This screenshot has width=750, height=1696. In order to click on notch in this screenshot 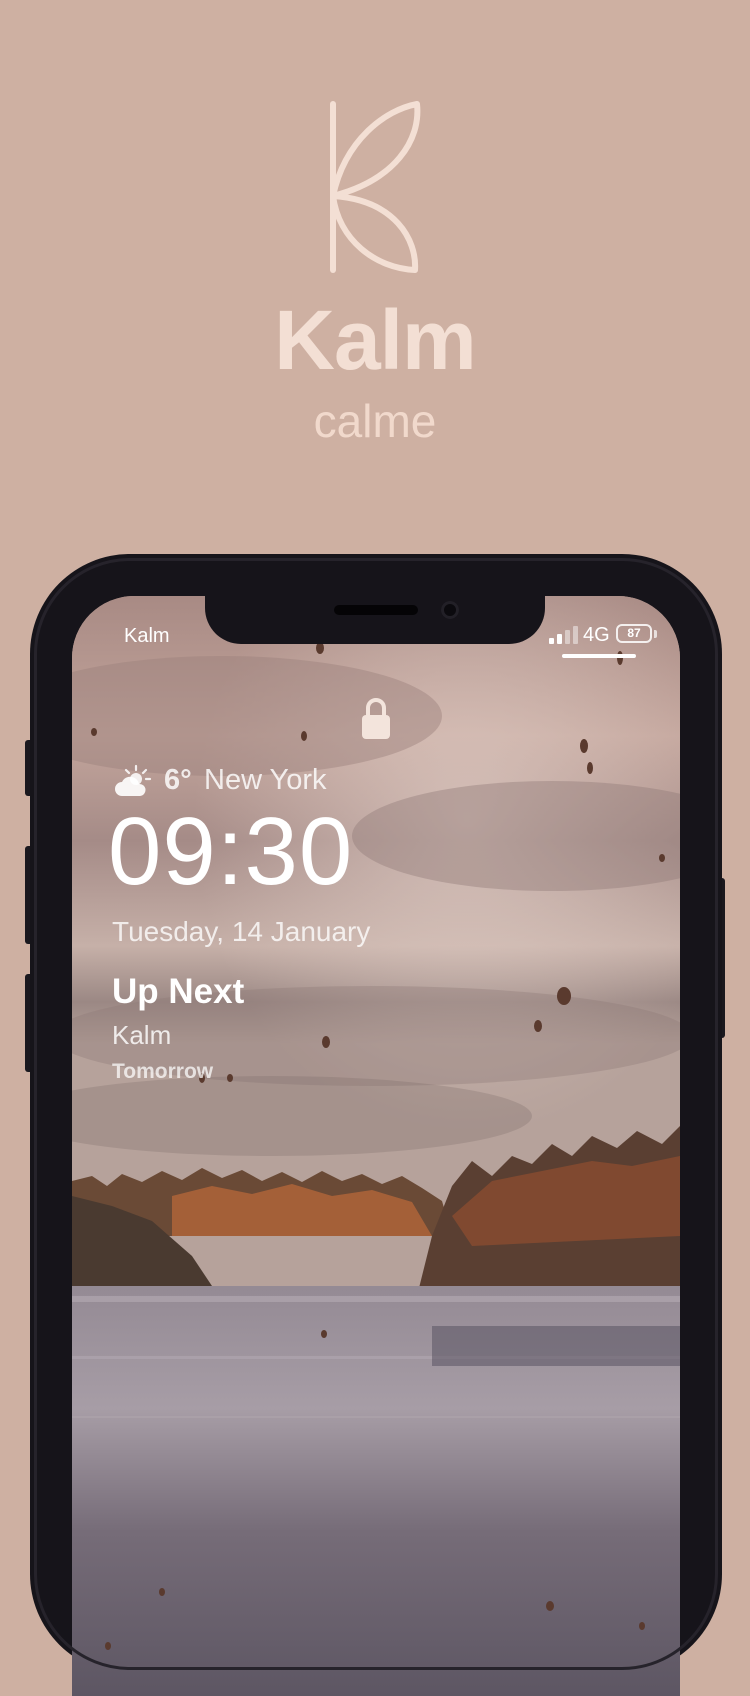, I will do `click(375, 620)`.